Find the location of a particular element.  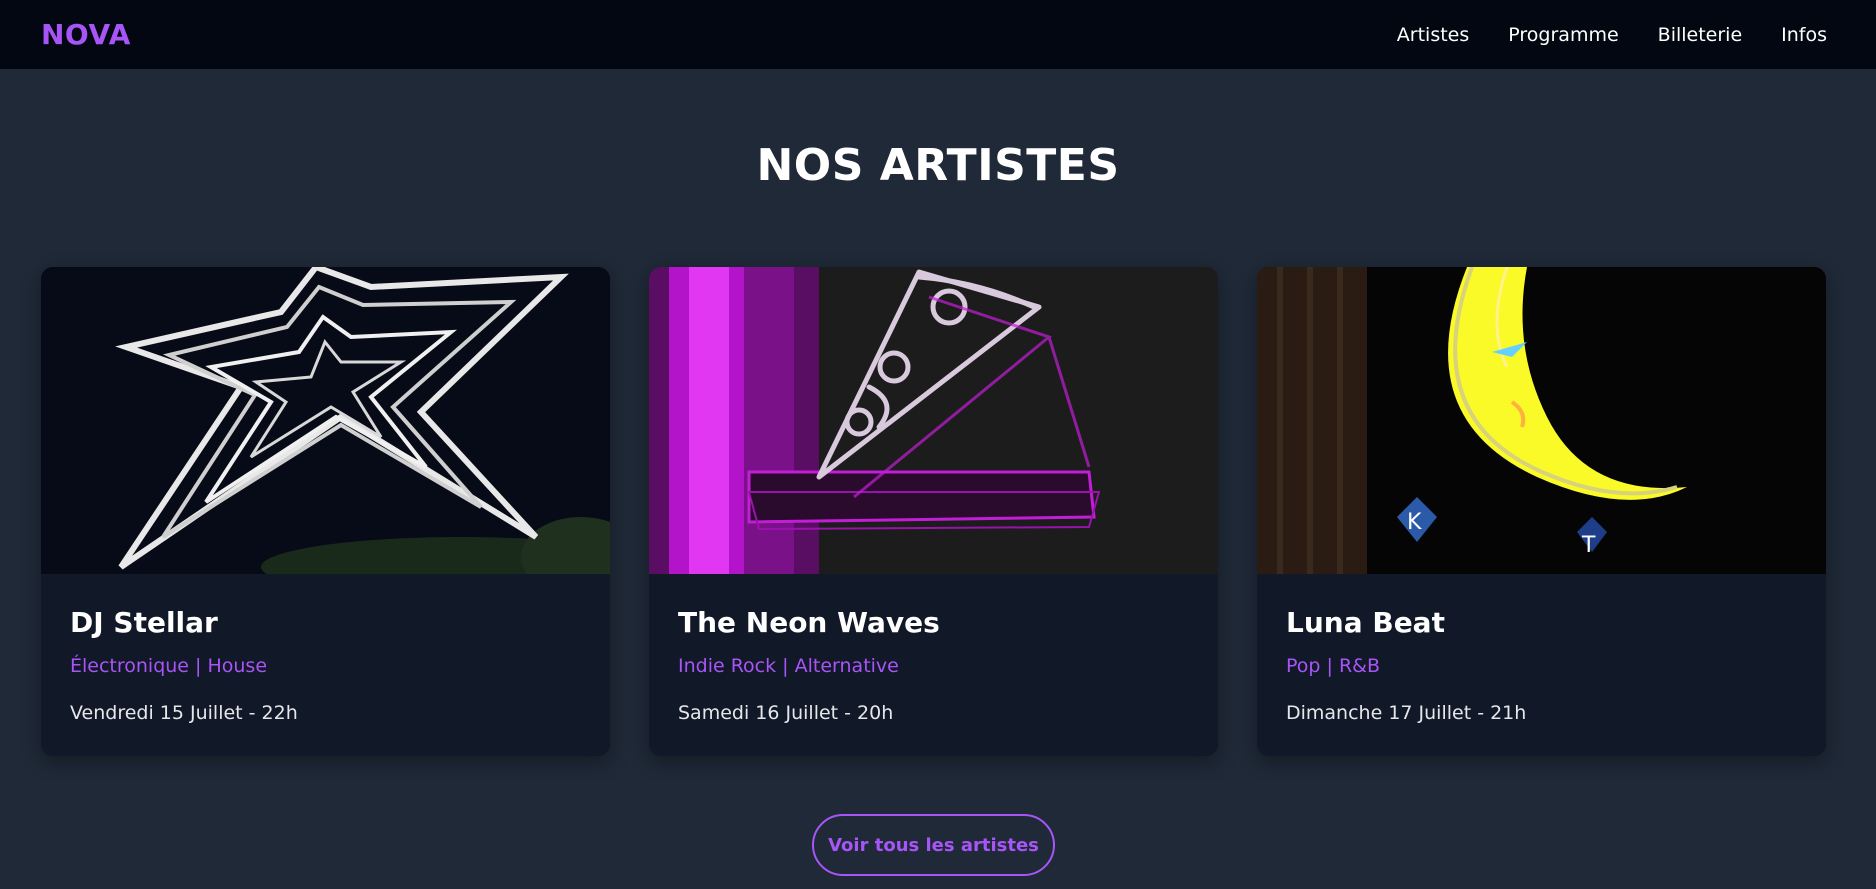

top-navbar: NOVA Artistes Programme Billeterie Infos is located at coordinates (938, 34).